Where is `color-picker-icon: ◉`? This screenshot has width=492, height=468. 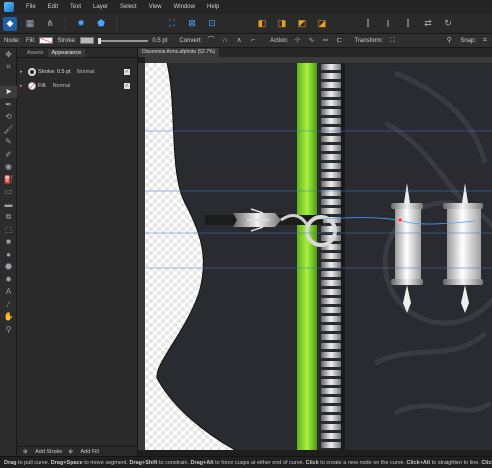 color-picker-icon: ◉ is located at coordinates (8, 167).